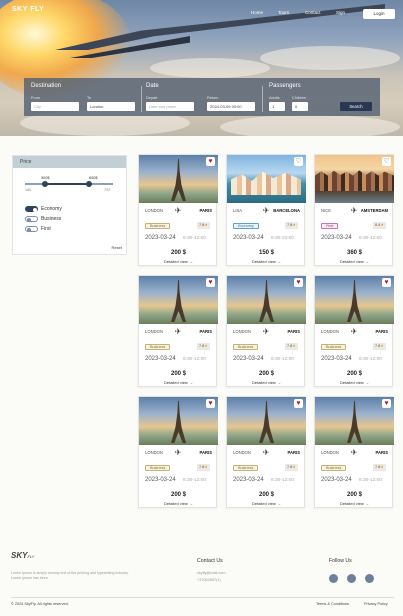  Describe the element at coordinates (31, 219) in the screenshot. I see `business-toggle` at that location.